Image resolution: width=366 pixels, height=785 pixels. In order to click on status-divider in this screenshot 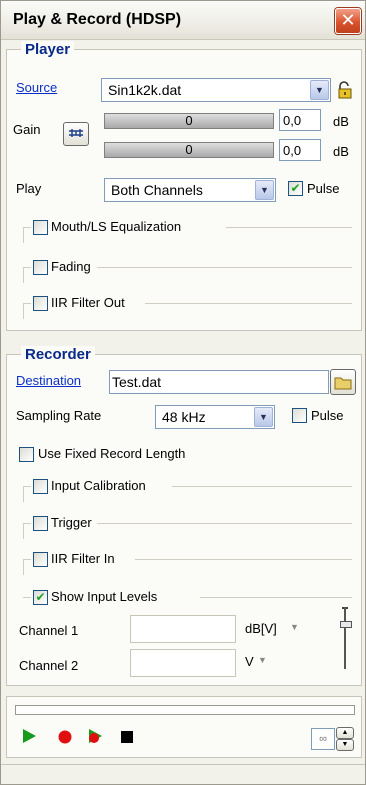, I will do `click(183, 764)`.